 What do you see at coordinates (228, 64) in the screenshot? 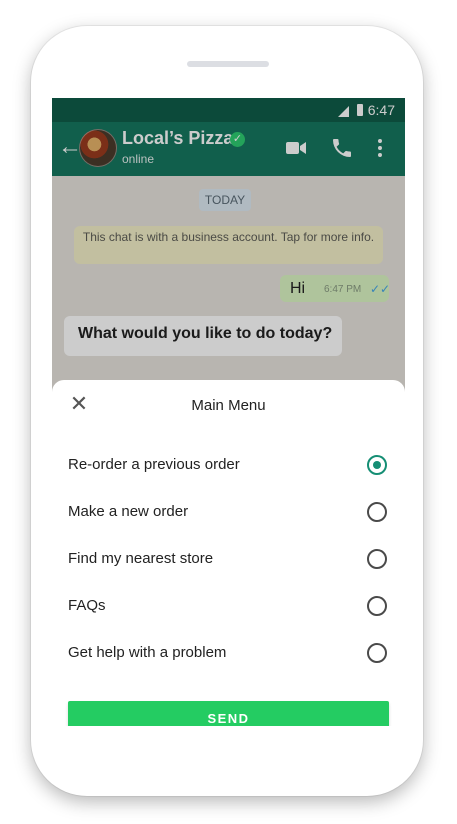
I see `phone-speaker` at bounding box center [228, 64].